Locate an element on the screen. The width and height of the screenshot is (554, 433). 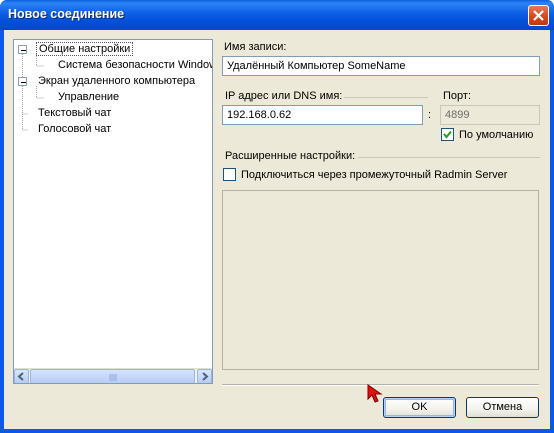
grip-icon is located at coordinates (113, 377).